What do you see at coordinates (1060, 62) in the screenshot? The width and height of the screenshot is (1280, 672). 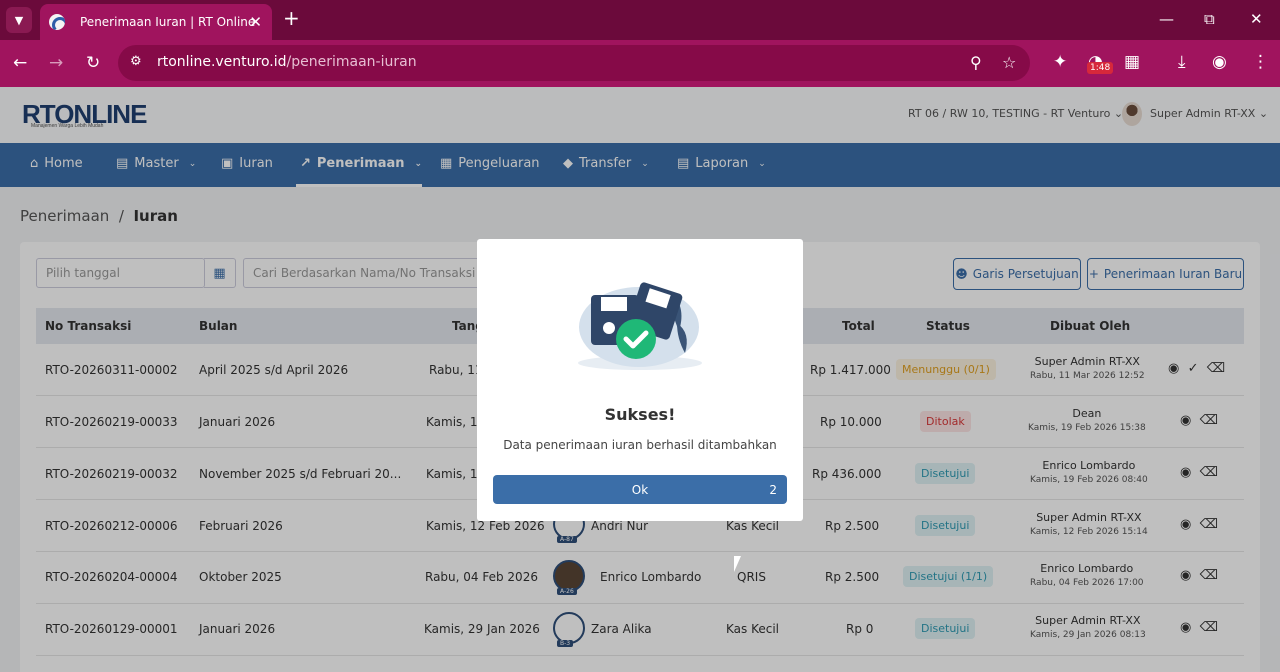 I see `feather-extension-icon: ✦` at bounding box center [1060, 62].